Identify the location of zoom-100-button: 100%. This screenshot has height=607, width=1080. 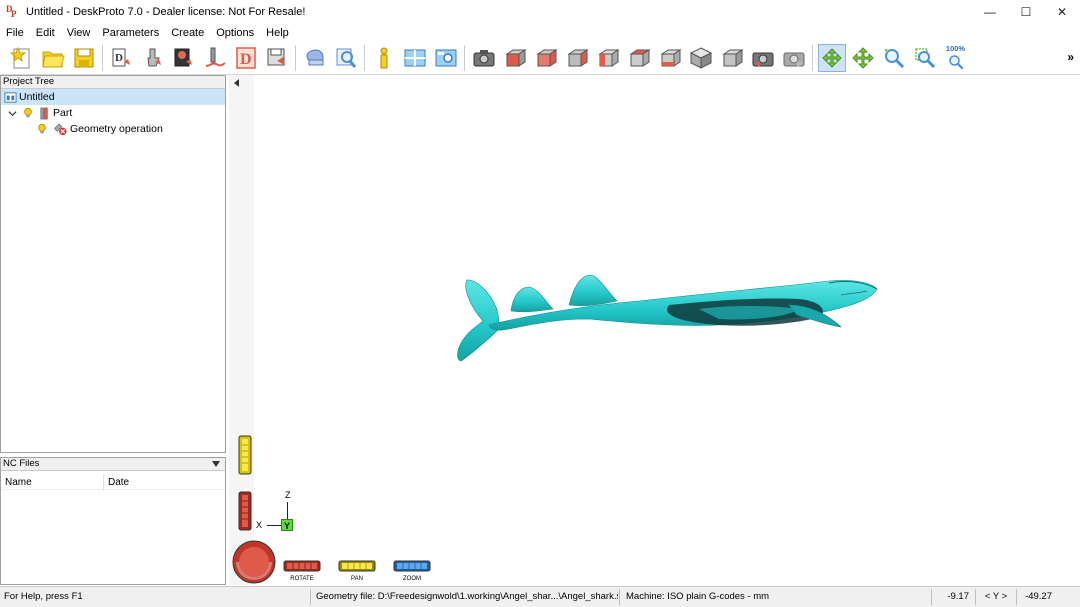
(956, 58).